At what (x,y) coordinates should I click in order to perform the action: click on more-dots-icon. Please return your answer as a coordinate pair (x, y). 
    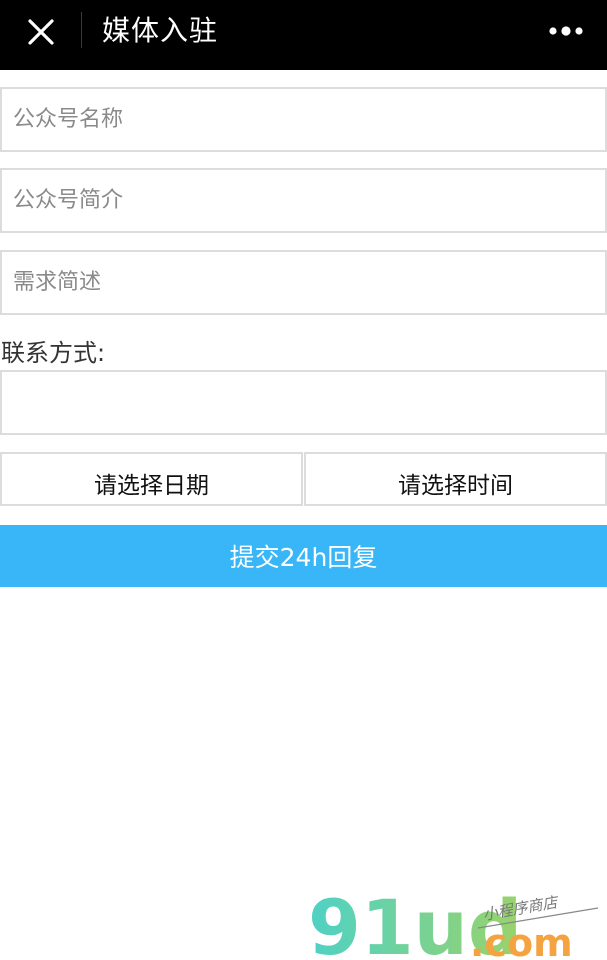
    Looking at the image, I should click on (566, 31).